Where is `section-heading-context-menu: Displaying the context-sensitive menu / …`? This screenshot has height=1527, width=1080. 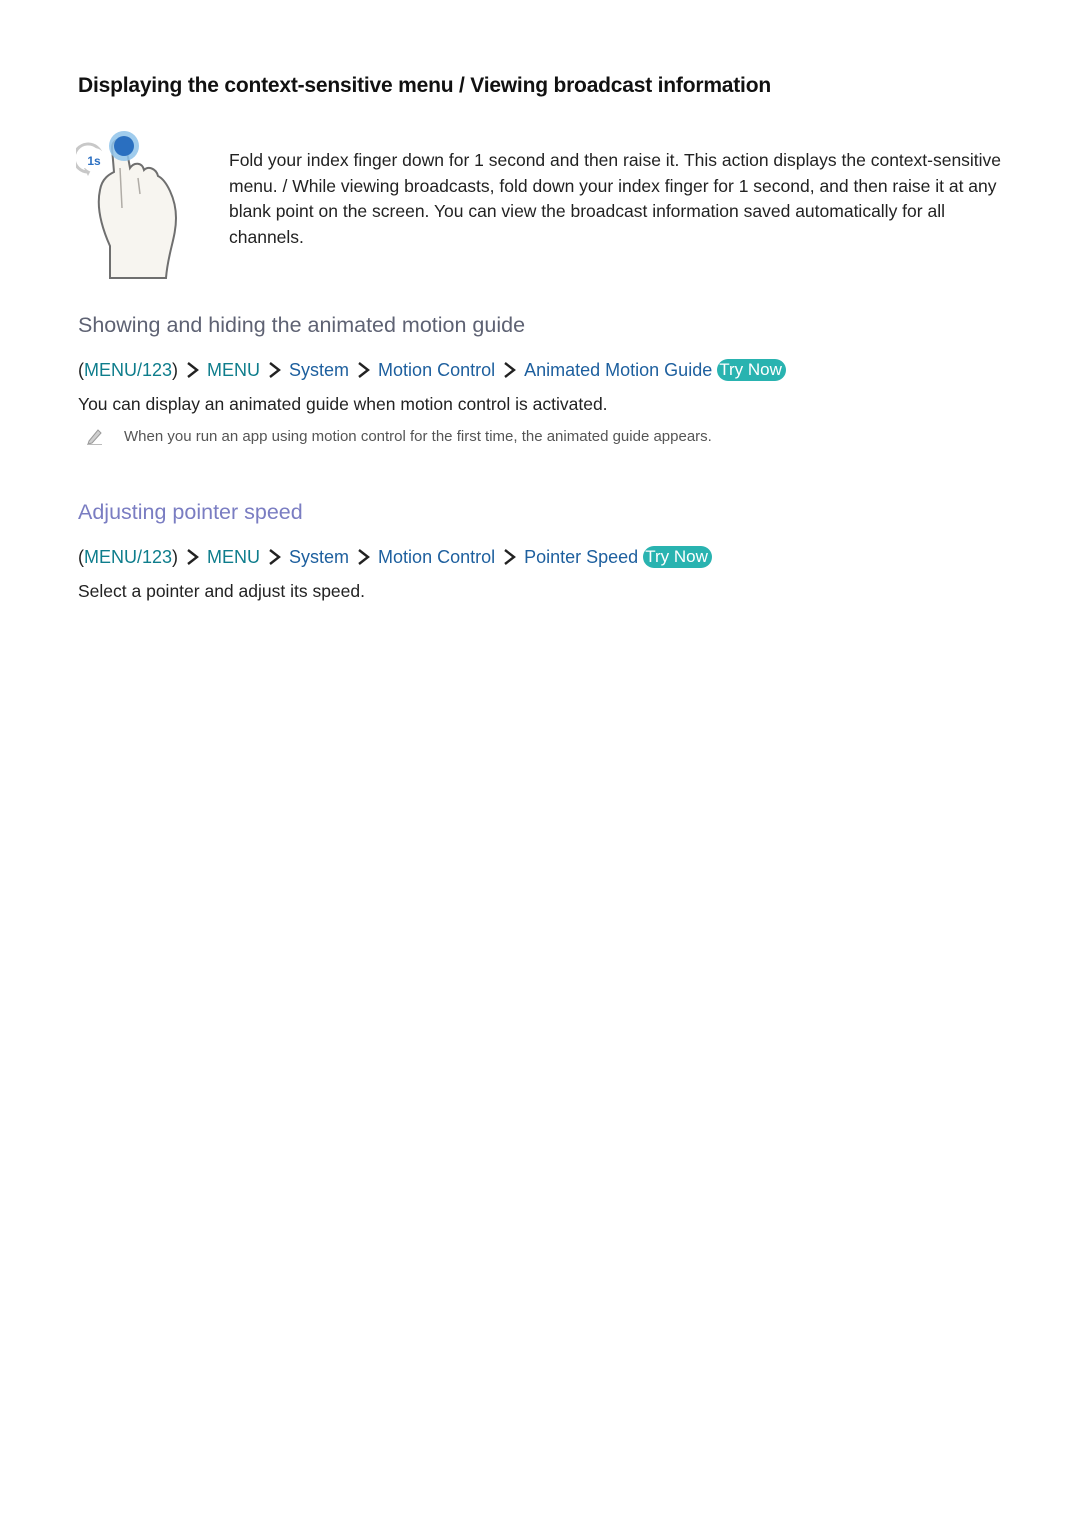 section-heading-context-menu: Displaying the context-sensitive menu / … is located at coordinates (424, 85).